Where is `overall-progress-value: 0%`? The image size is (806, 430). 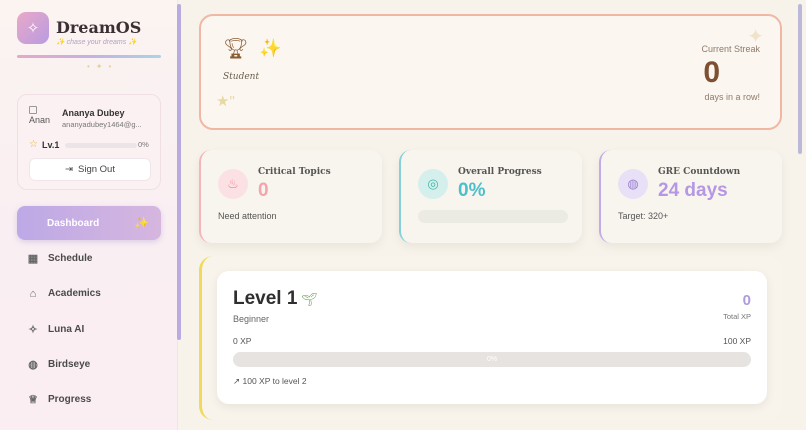
overall-progress-value: 0% is located at coordinates (472, 190).